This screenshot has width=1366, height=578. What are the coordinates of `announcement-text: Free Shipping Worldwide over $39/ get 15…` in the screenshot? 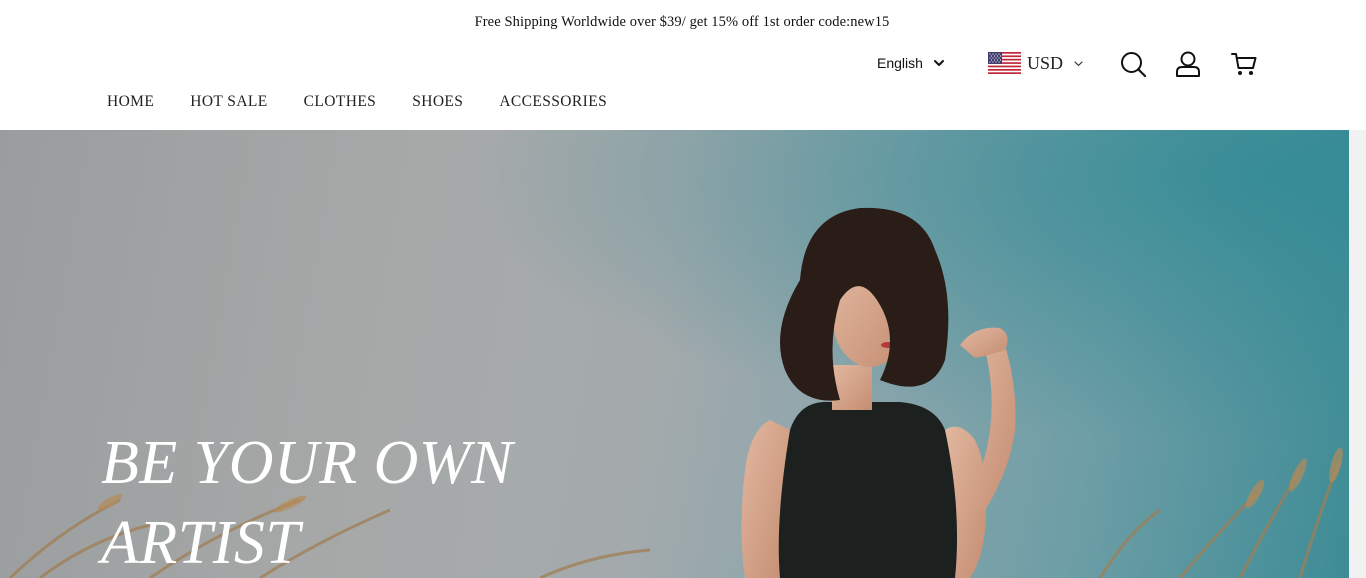 It's located at (682, 21).